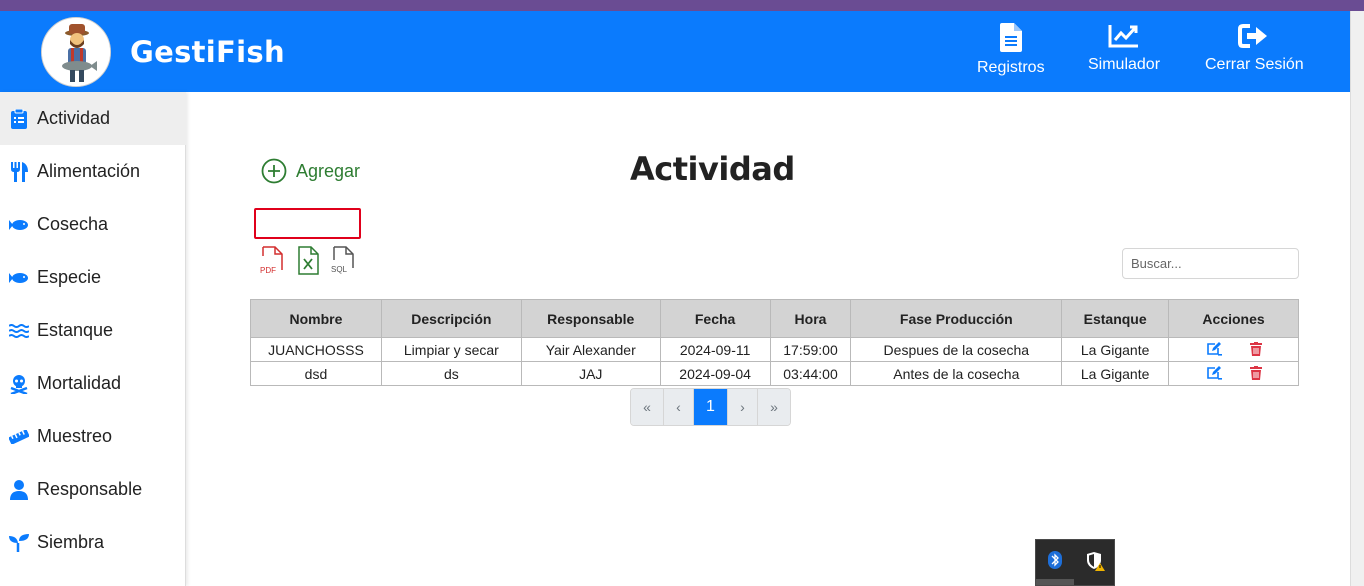 The image size is (1364, 586). I want to click on sidebar-item-estanque: Estanque, so click(93, 330).